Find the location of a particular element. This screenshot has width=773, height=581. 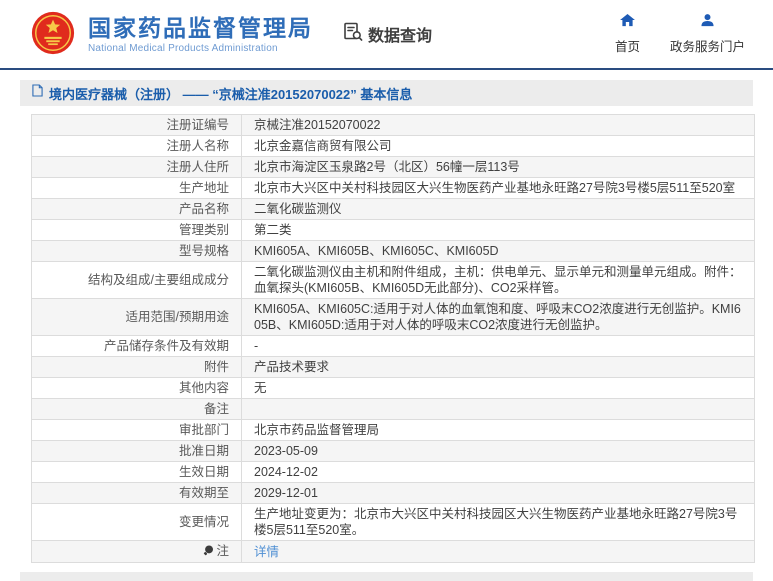

field-value-text: 北京金嘉信商贸有限公司 is located at coordinates (323, 146).